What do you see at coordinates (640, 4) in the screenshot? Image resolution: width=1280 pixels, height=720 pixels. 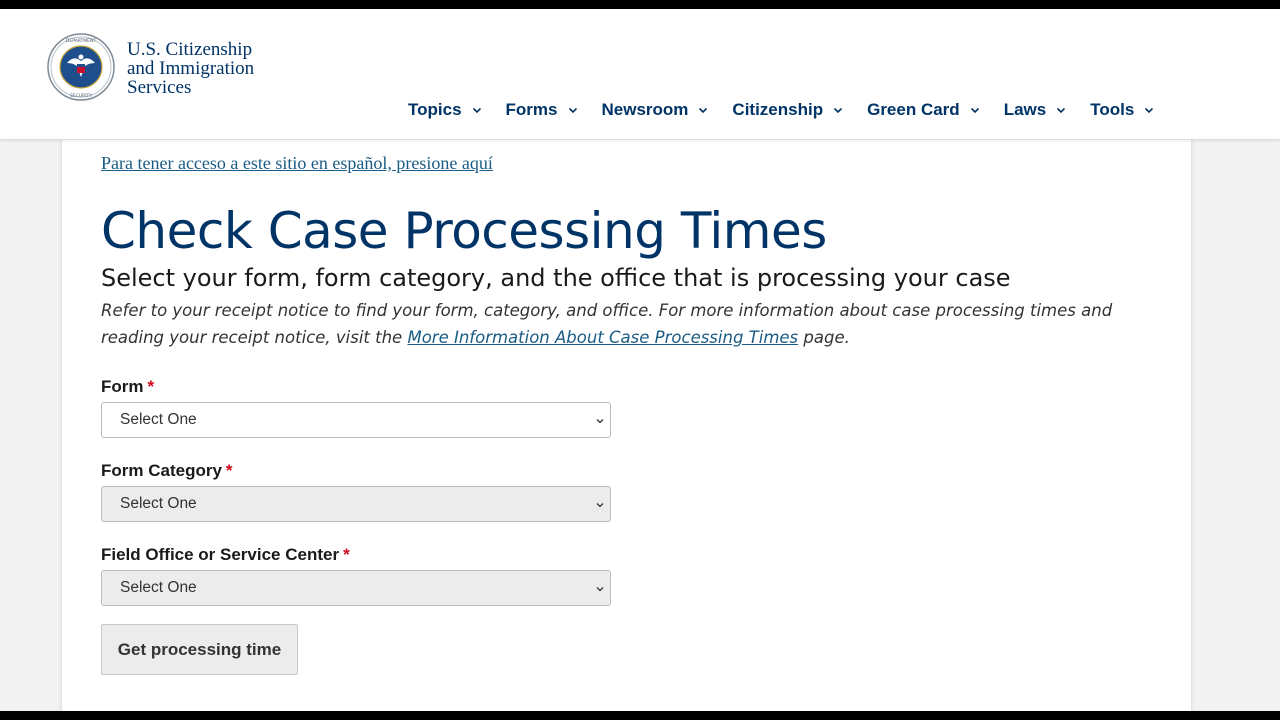 I see `top-frame-bar` at bounding box center [640, 4].